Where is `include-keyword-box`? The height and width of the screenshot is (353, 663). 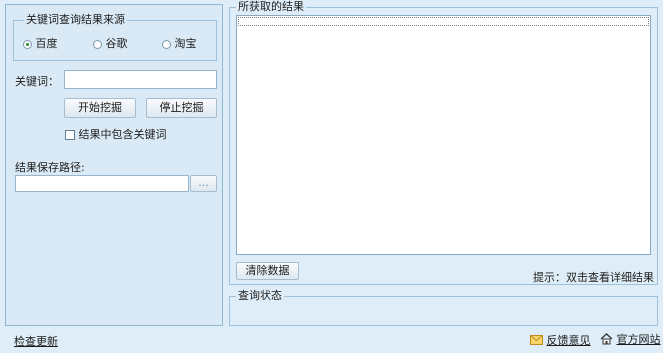
include-keyword-box is located at coordinates (70, 135).